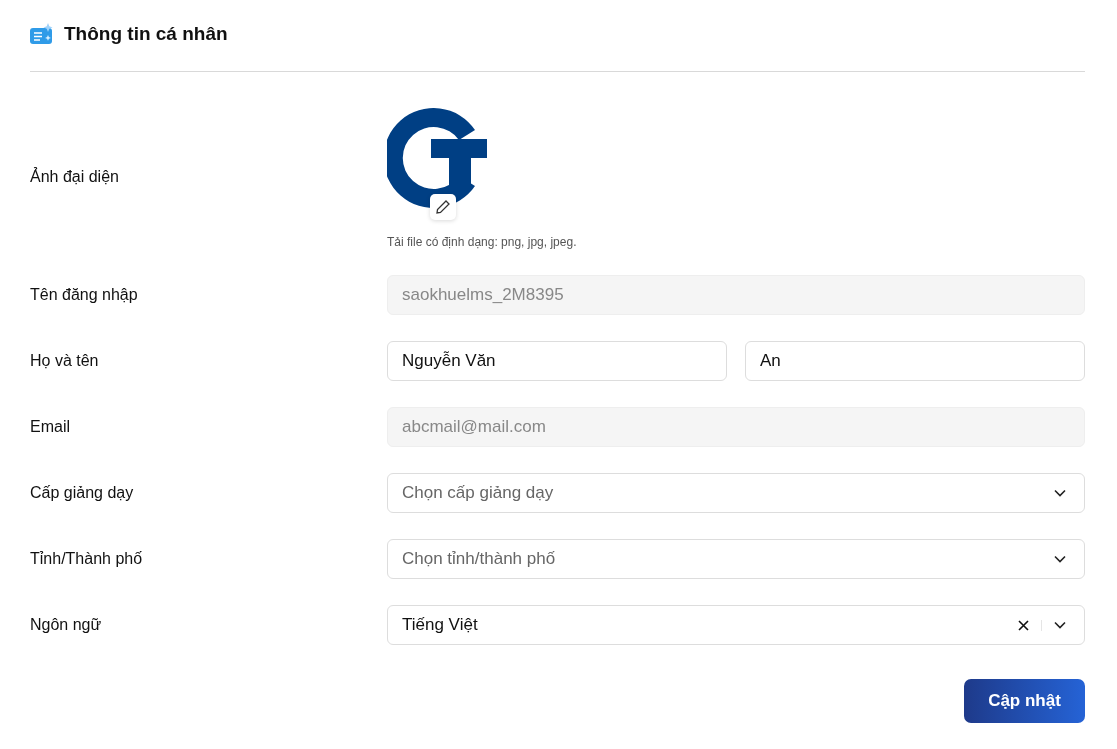 This screenshot has height=749, width=1117. I want to click on select-field: Chọn cấp giảng dạy, so click(736, 493).